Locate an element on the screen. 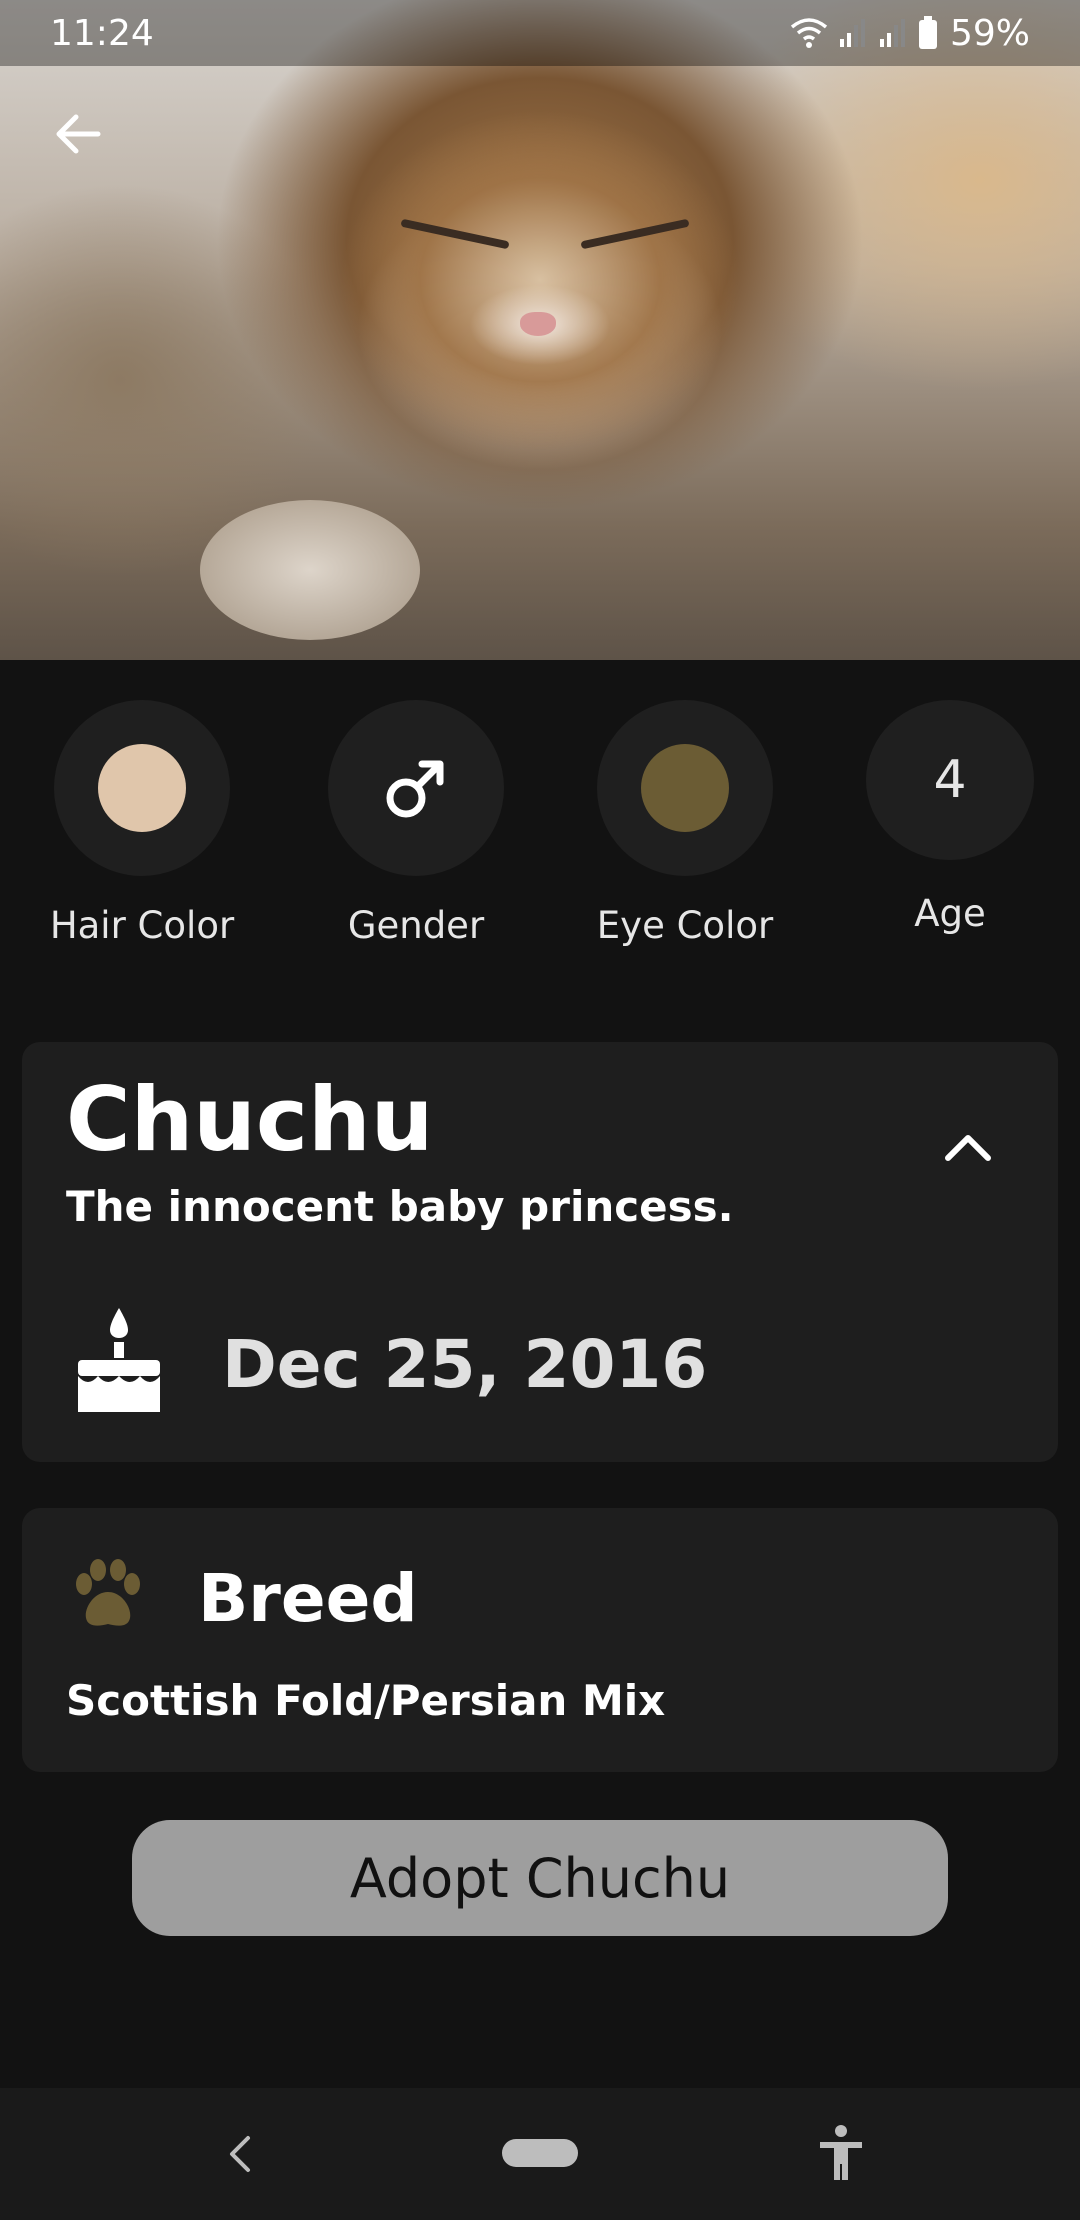 This screenshot has height=2220, width=1080. breed-card: Breed Scottish Fold/Persian Mix is located at coordinates (540, 1640).